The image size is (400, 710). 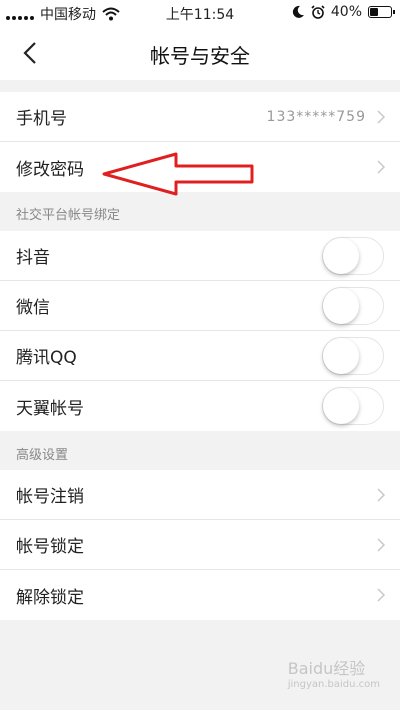 I want to click on baidu-watermark: Baidu经验 jingyan.baidu.com, so click(x=334, y=672).